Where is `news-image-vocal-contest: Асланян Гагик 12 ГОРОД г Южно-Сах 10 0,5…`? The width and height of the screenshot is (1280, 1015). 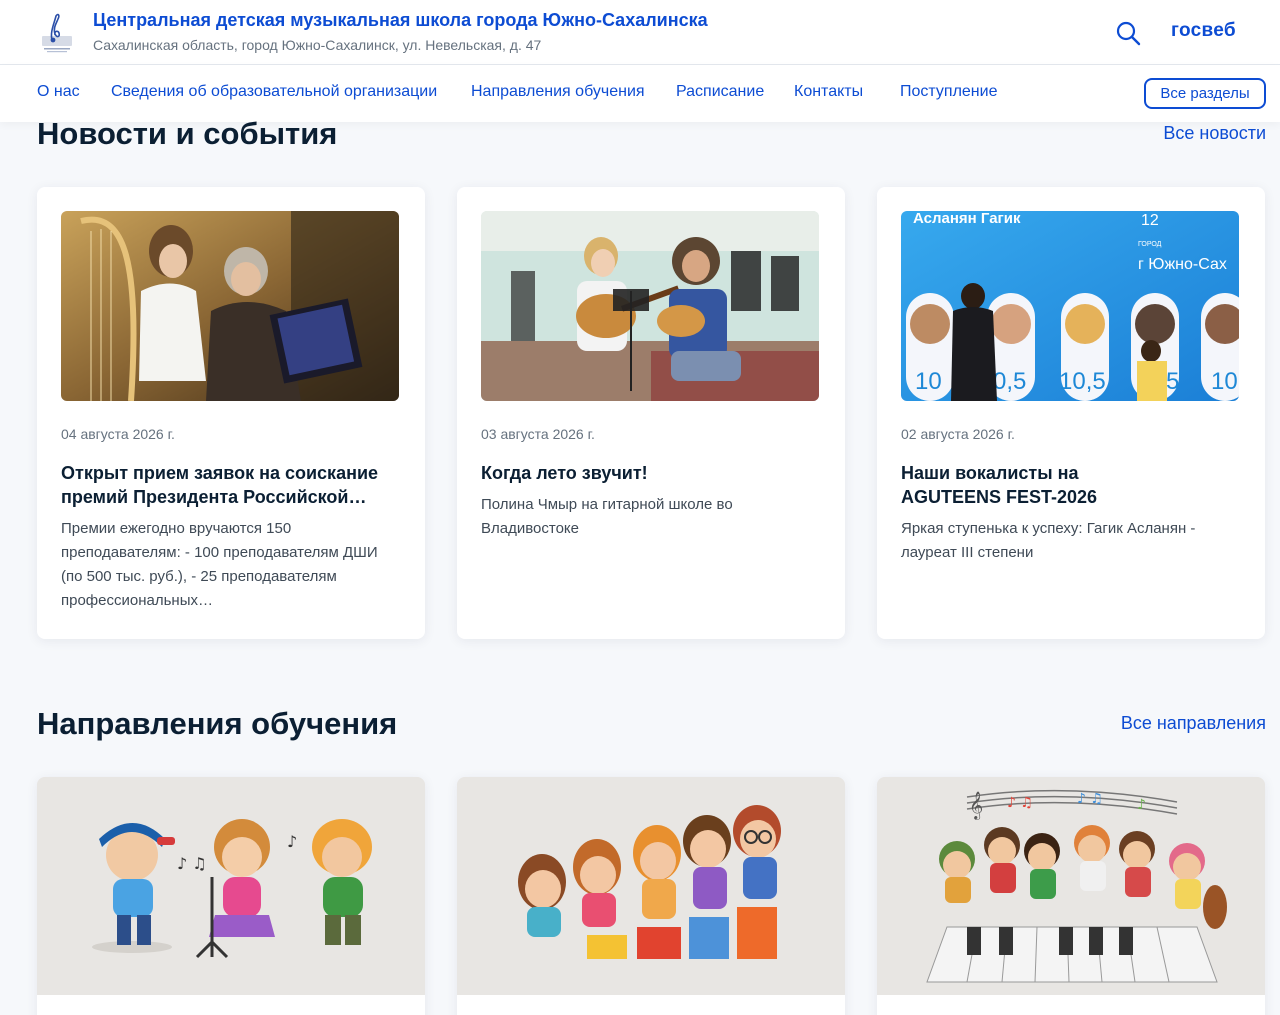 news-image-vocal-contest: Асланян Гагик 12 ГОРОД г Южно-Сах 10 0,5… is located at coordinates (1070, 306).